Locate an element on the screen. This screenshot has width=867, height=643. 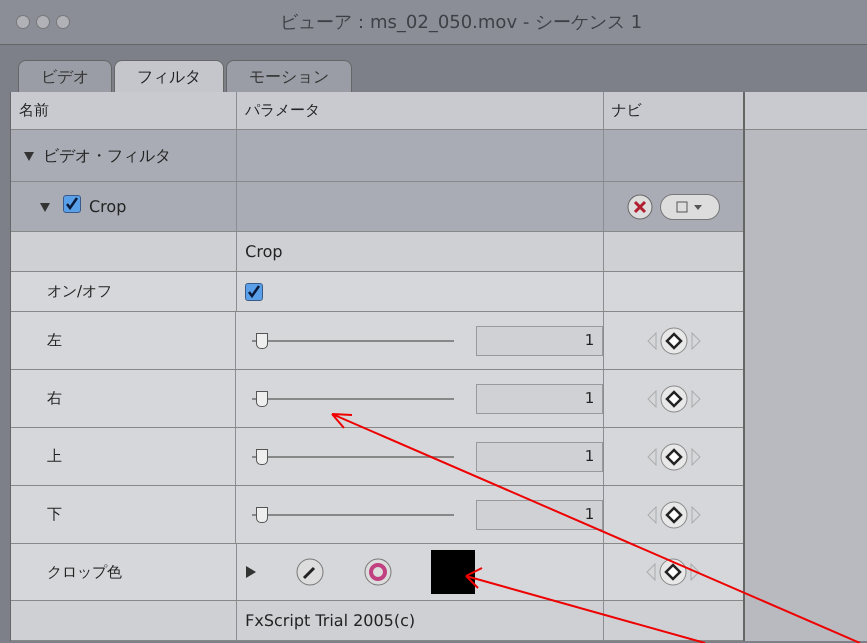
color-swatch is located at coordinates (453, 572).